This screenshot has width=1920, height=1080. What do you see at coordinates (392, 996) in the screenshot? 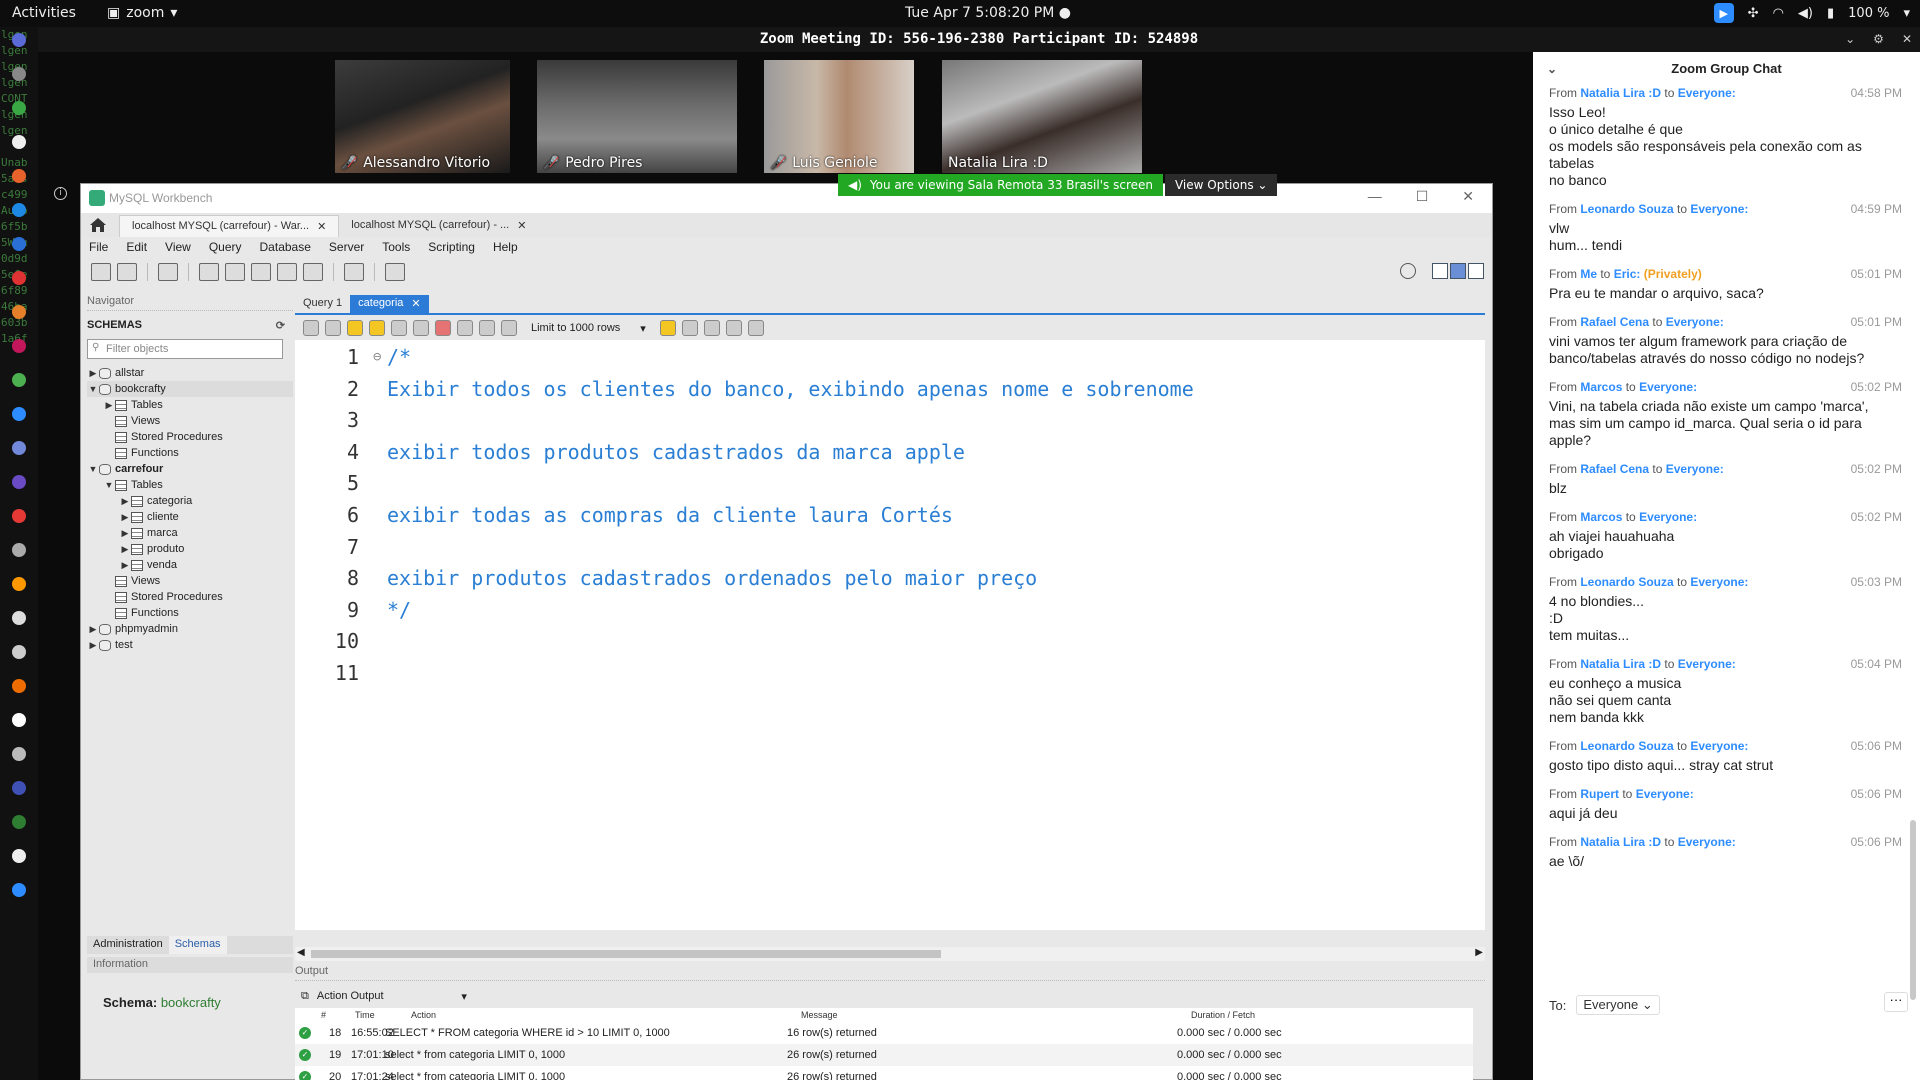
I see `output-type-select: Action Output ▾` at bounding box center [392, 996].